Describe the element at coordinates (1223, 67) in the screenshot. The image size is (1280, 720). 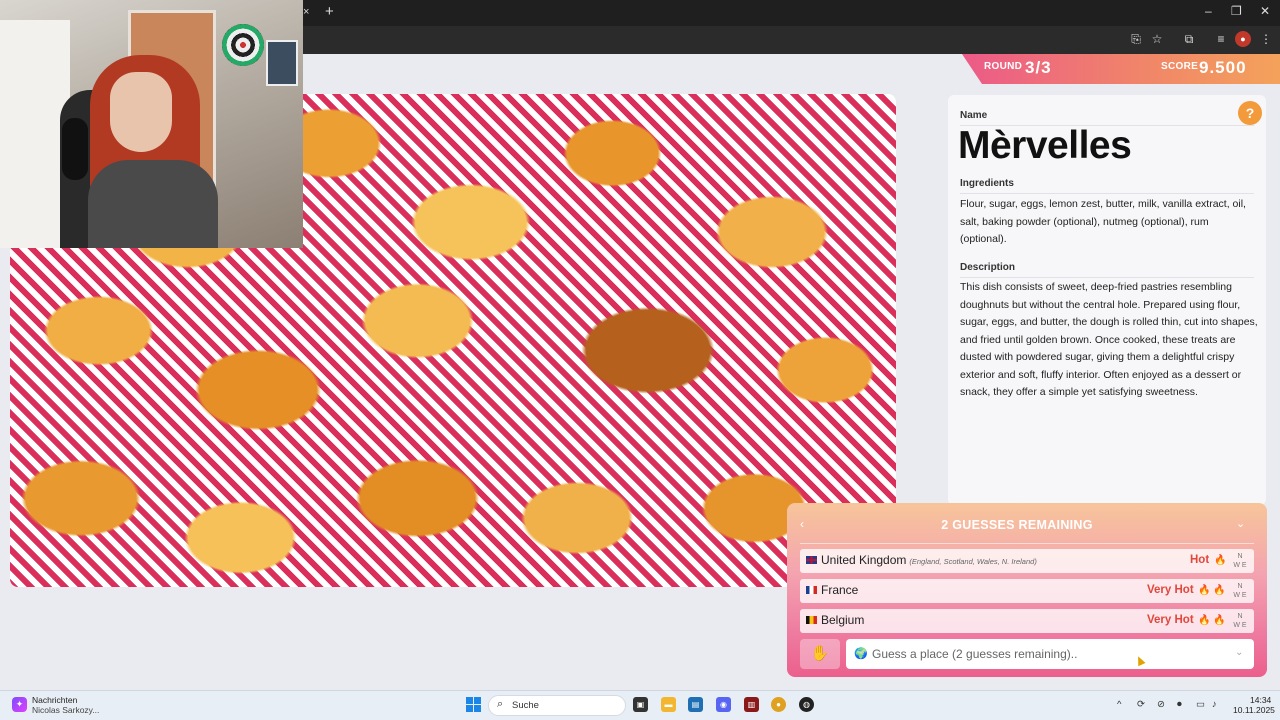
I see `score-value: 9.500` at that location.